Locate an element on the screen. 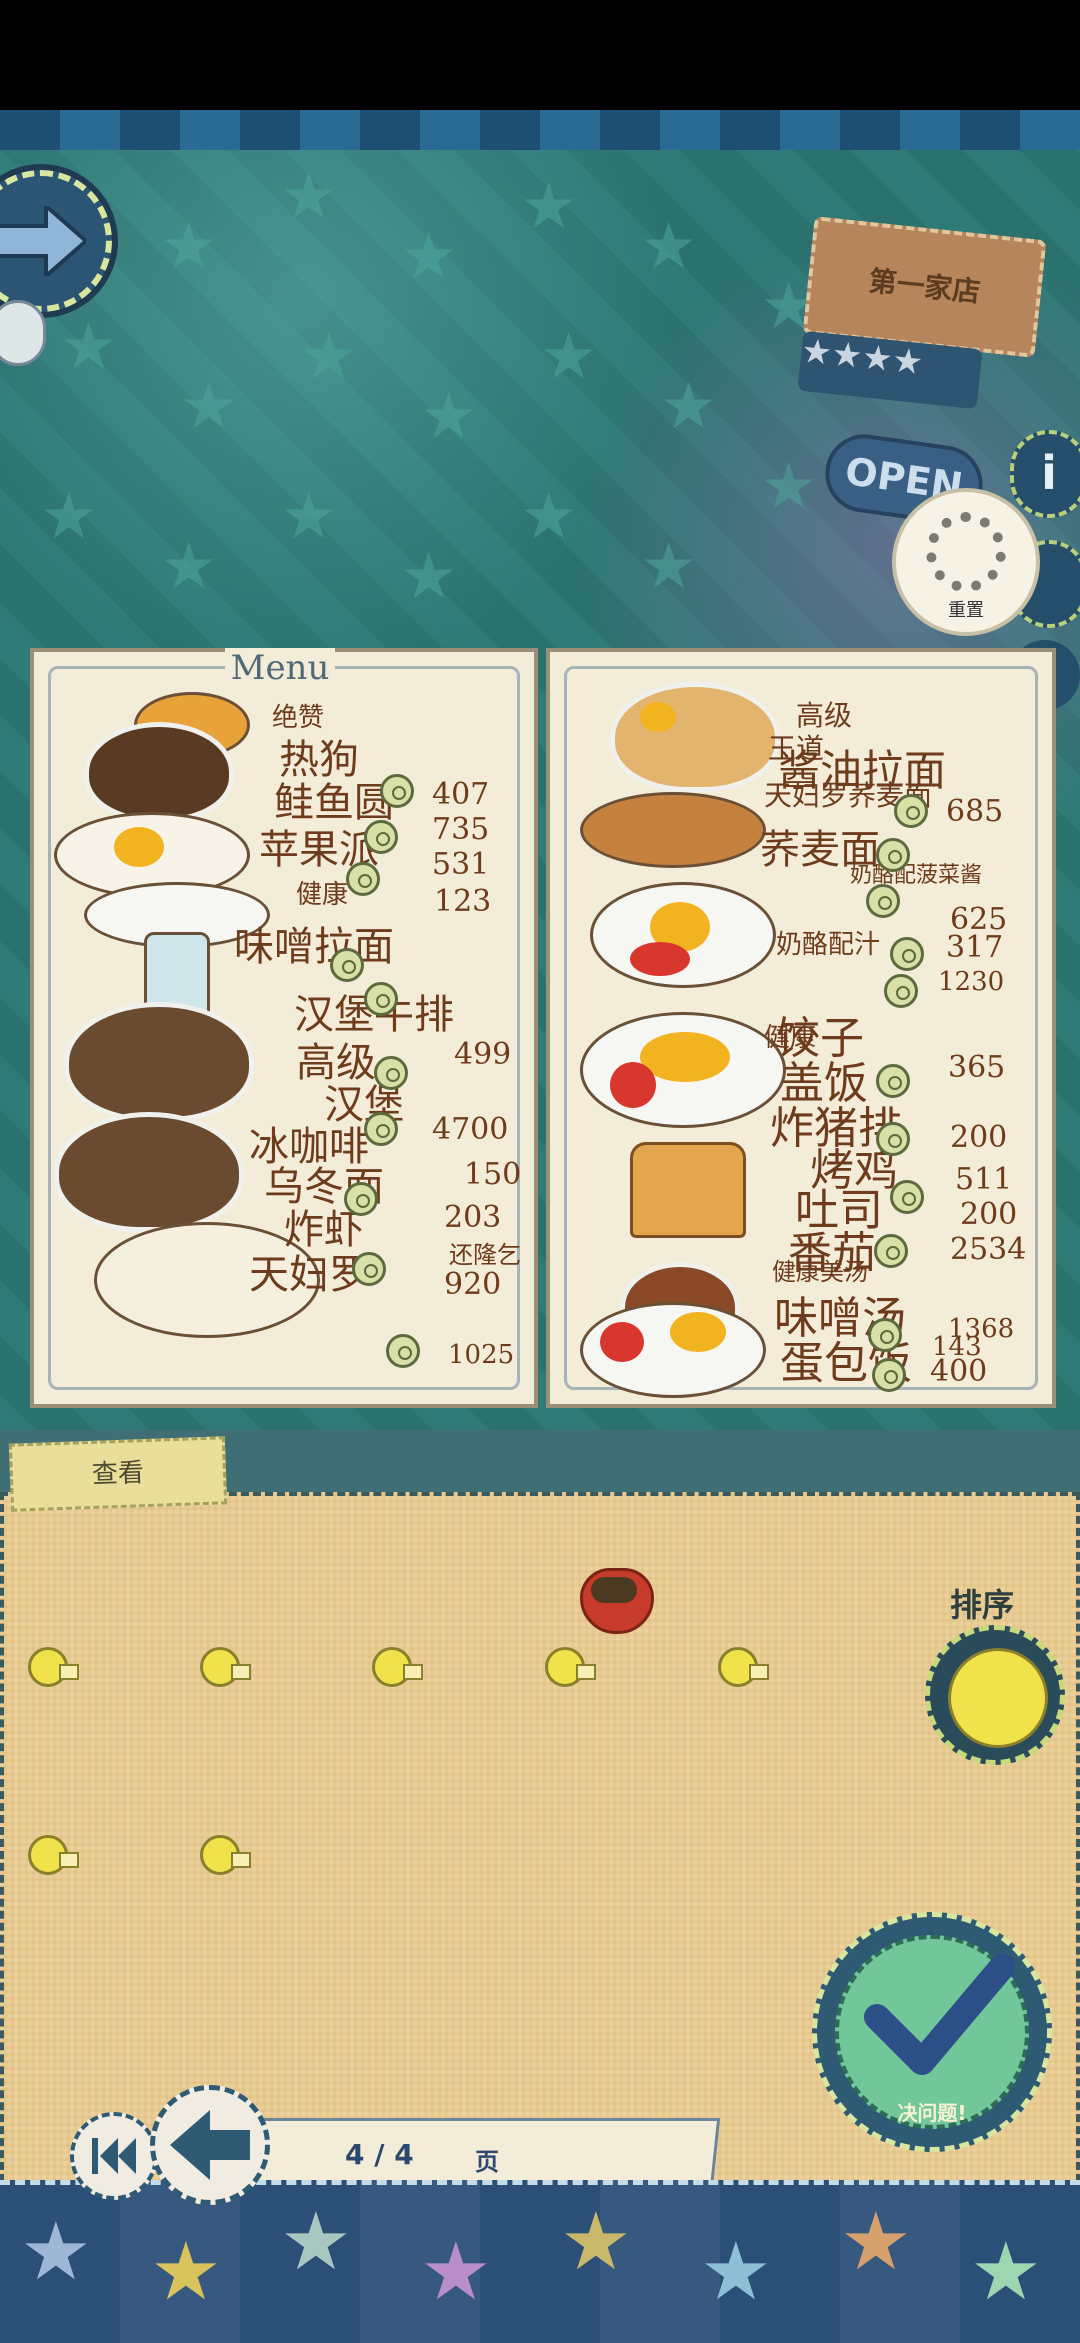 Image resolution: width=1080 pixels, height=2343 pixels. previous-page-button is located at coordinates (210, 2145).